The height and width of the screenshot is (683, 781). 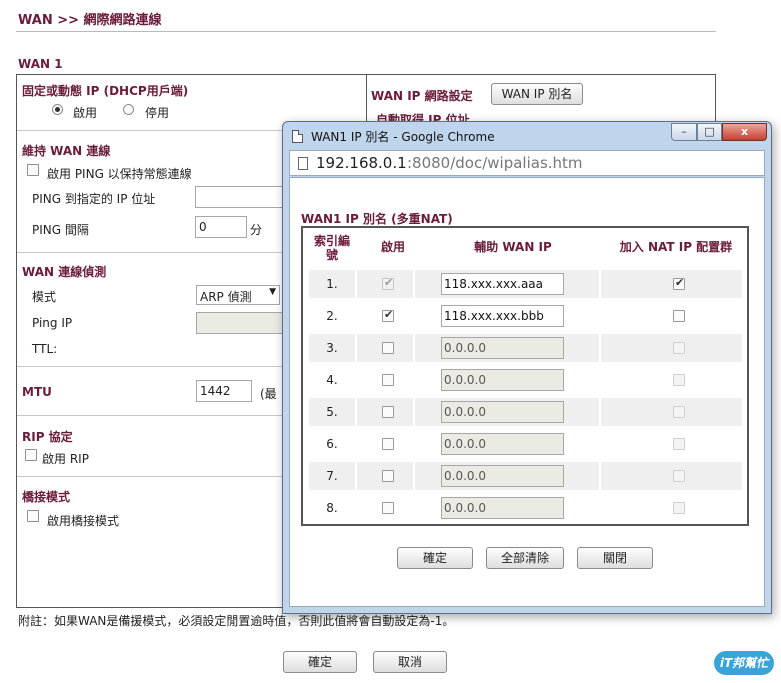 I want to click on bridge-heading: 橋接模式, so click(x=46, y=497).